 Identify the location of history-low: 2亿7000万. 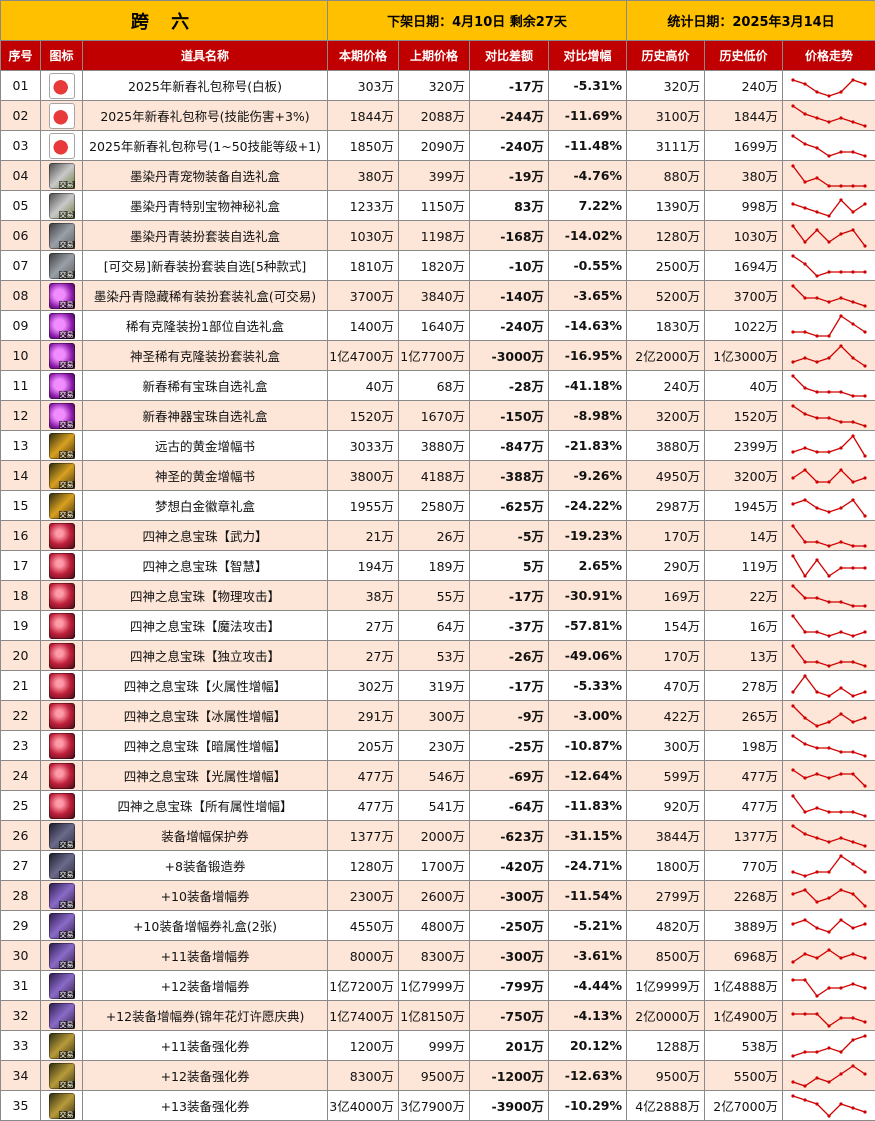
(744, 1105).